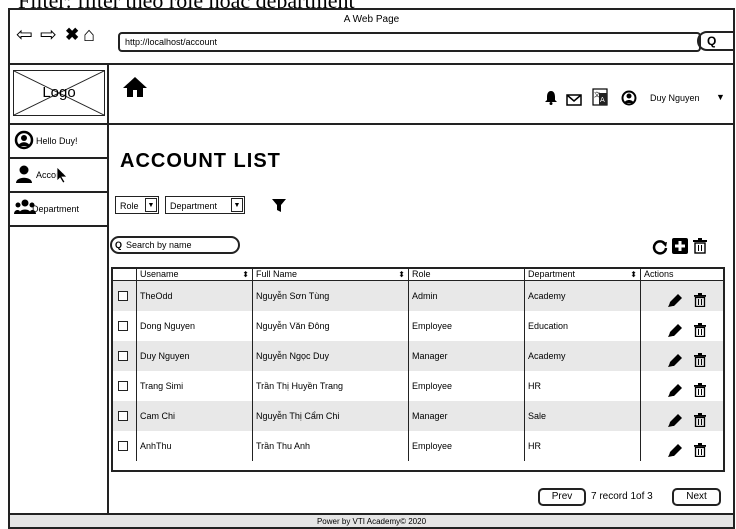 The image size is (736, 529). What do you see at coordinates (205, 205) in the screenshot?
I see `department-filter-select: Department ▼` at bounding box center [205, 205].